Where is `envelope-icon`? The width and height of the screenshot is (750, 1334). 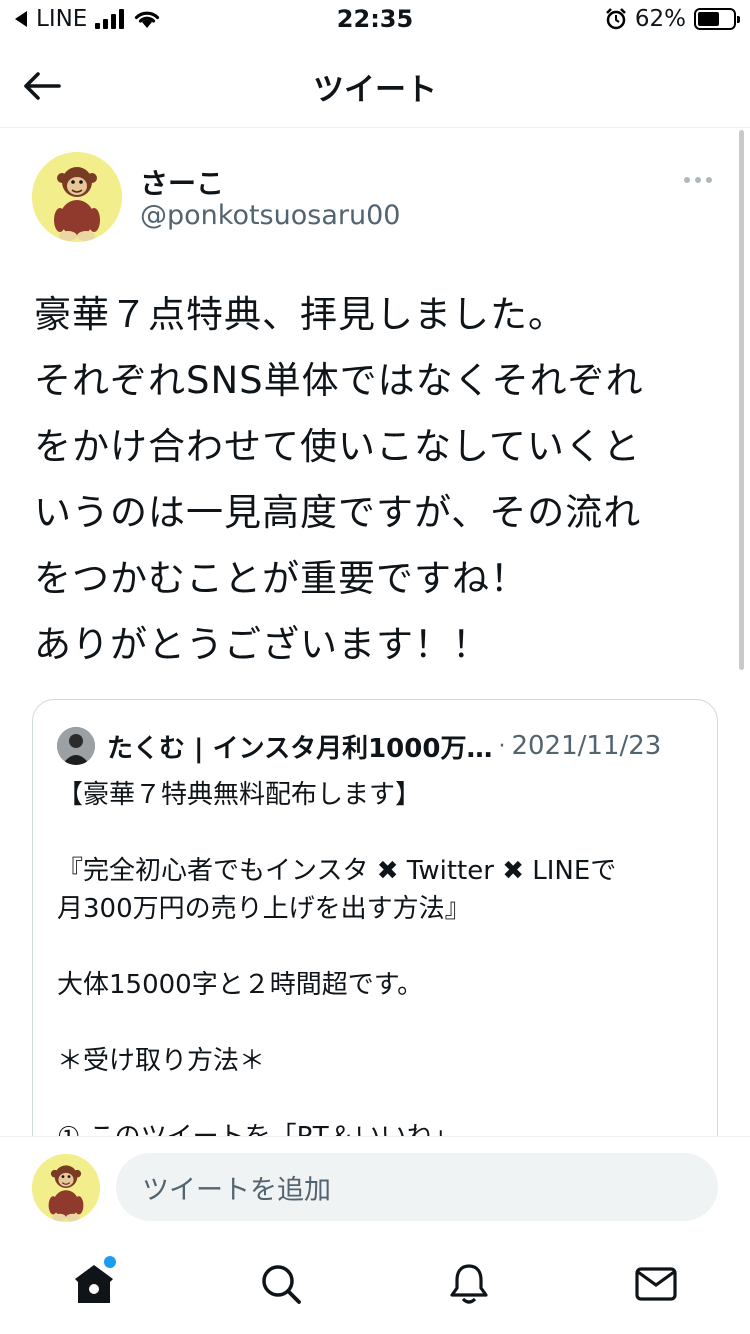
envelope-icon is located at coordinates (656, 1284).